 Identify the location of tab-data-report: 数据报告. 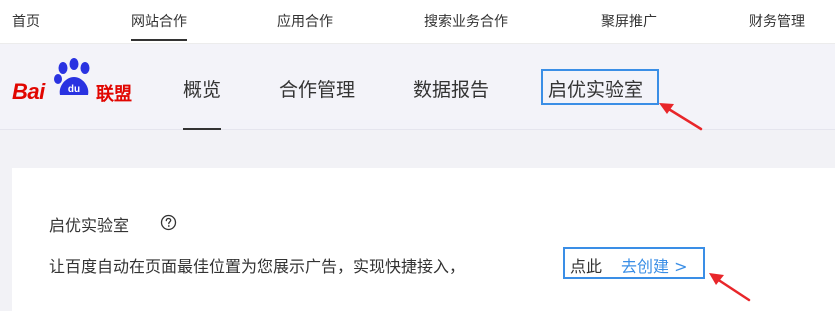
(451, 88).